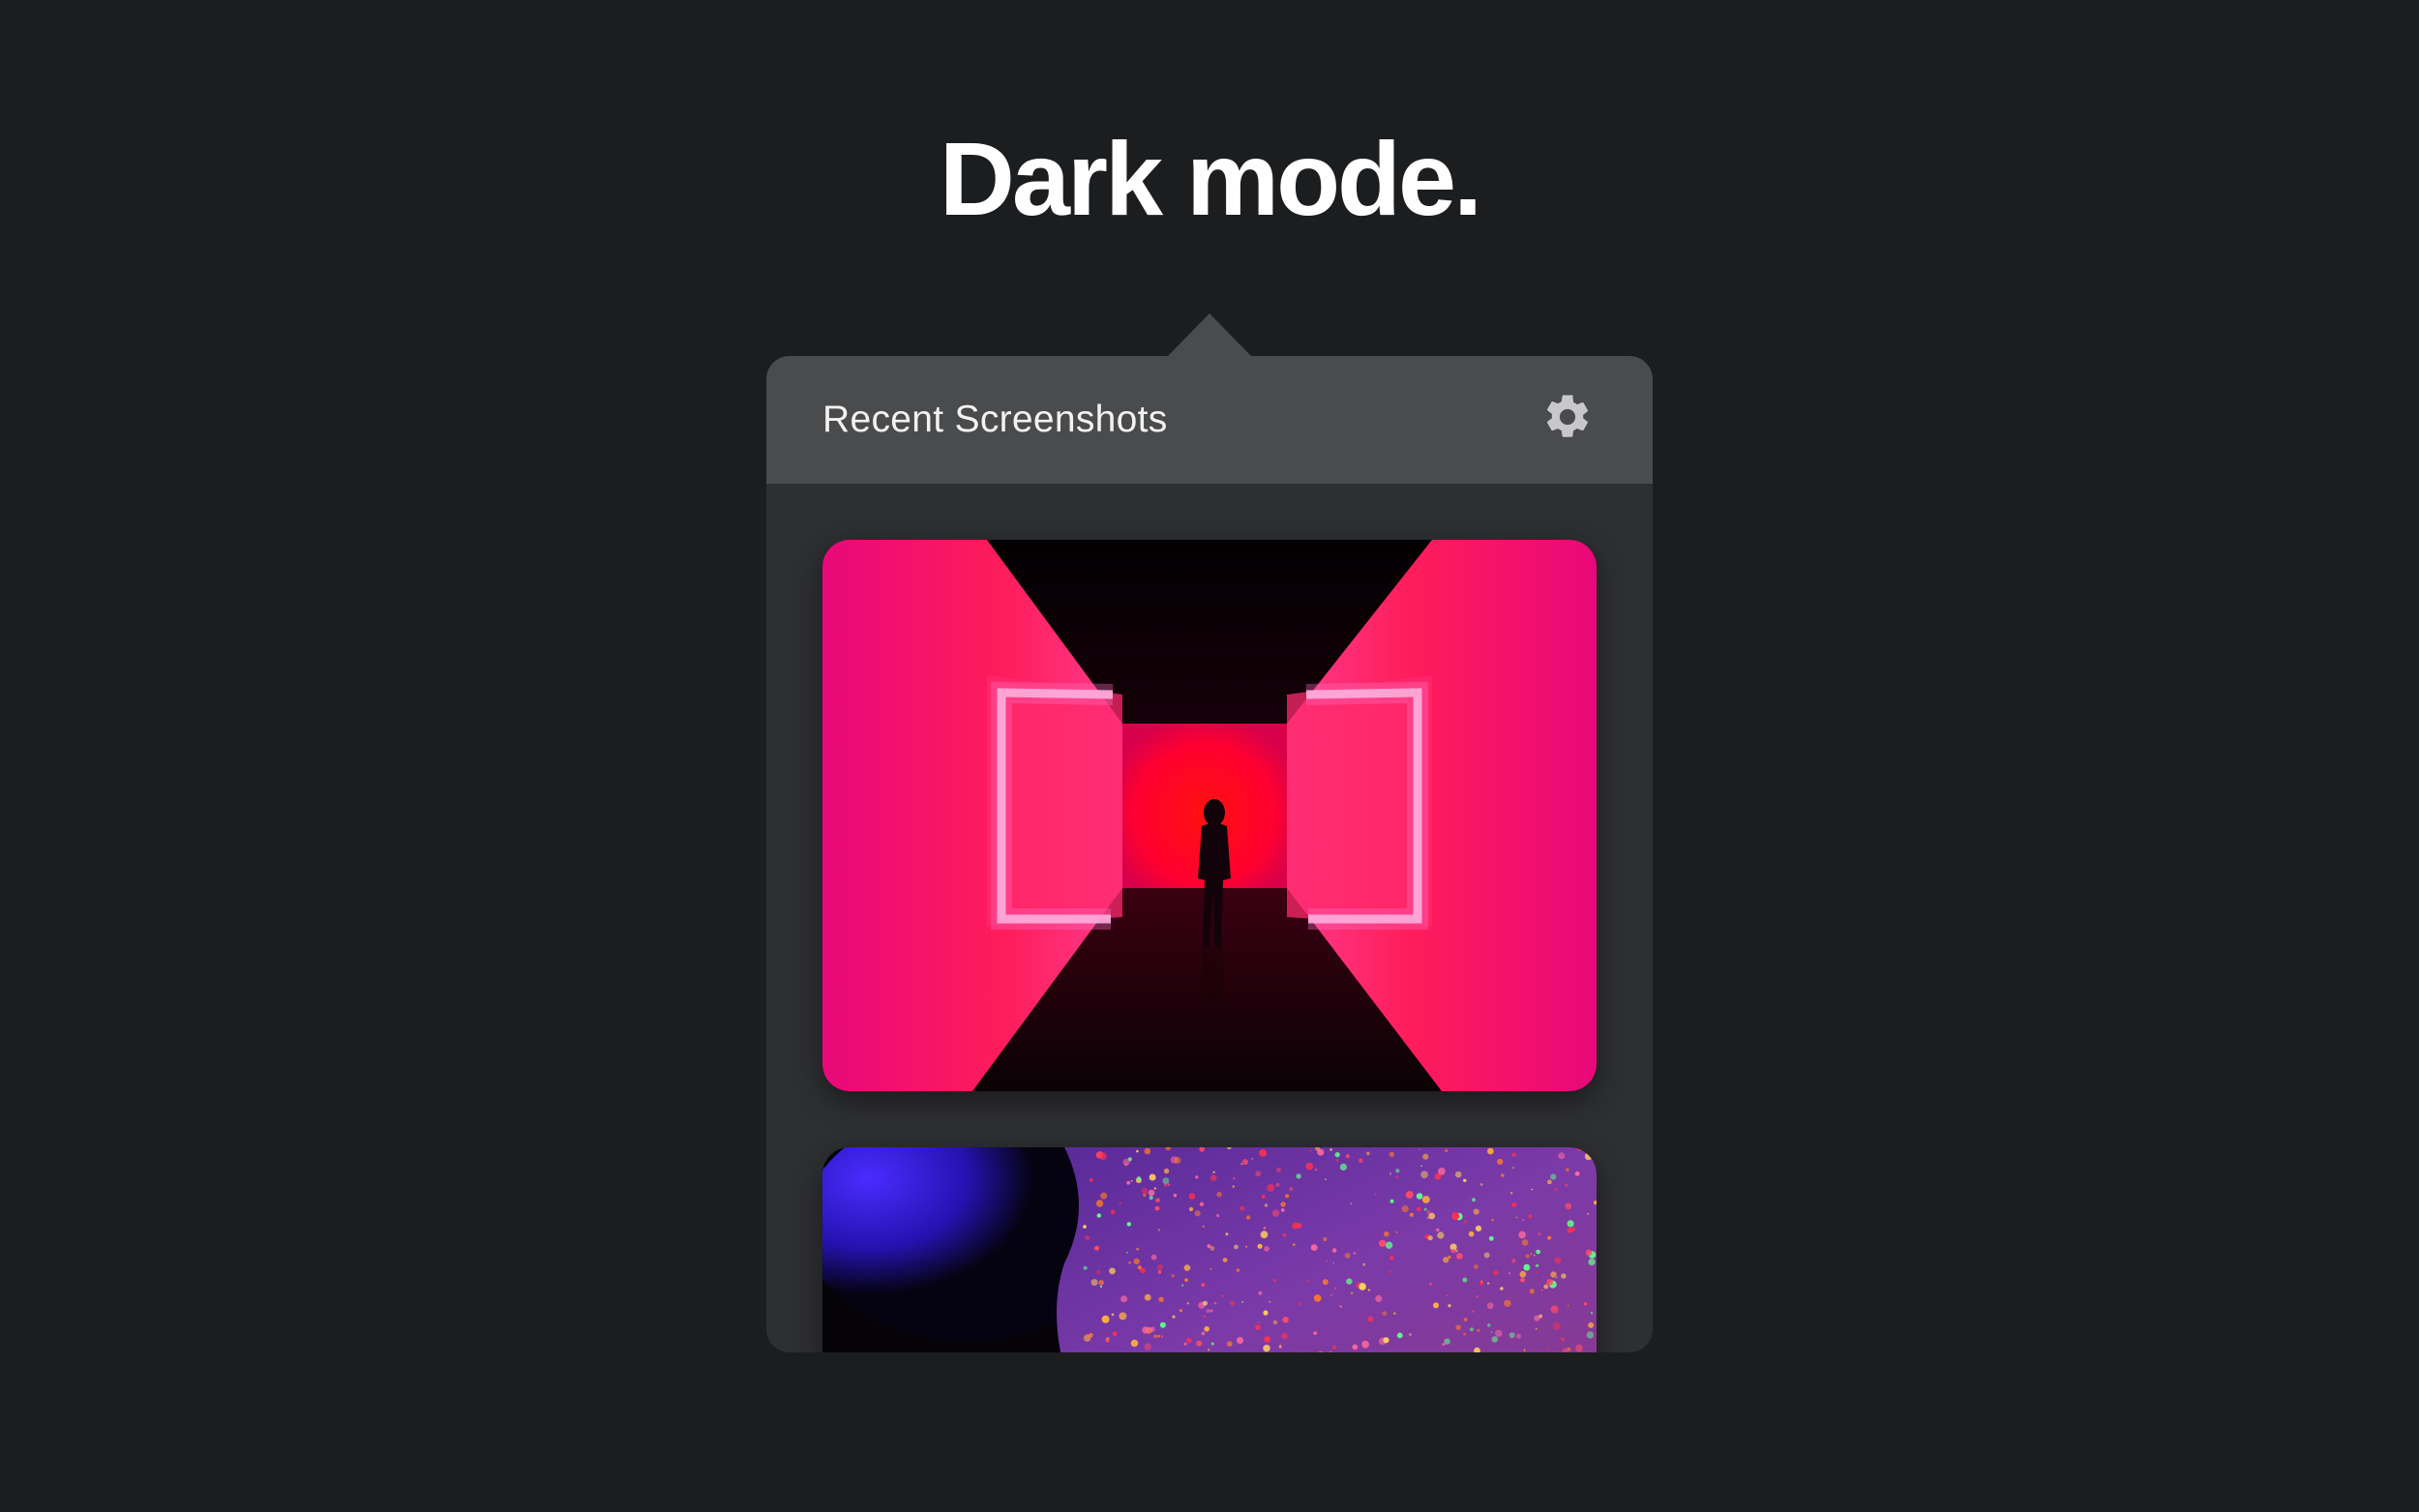  I want to click on popover-header: Recent Screenshots, so click(1209, 420).